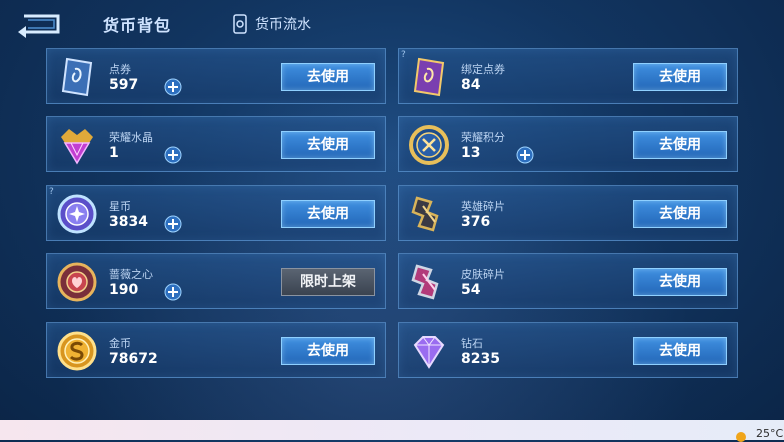  I want to click on currency-card-diamond: 钻石 8235 去使用, so click(568, 350).